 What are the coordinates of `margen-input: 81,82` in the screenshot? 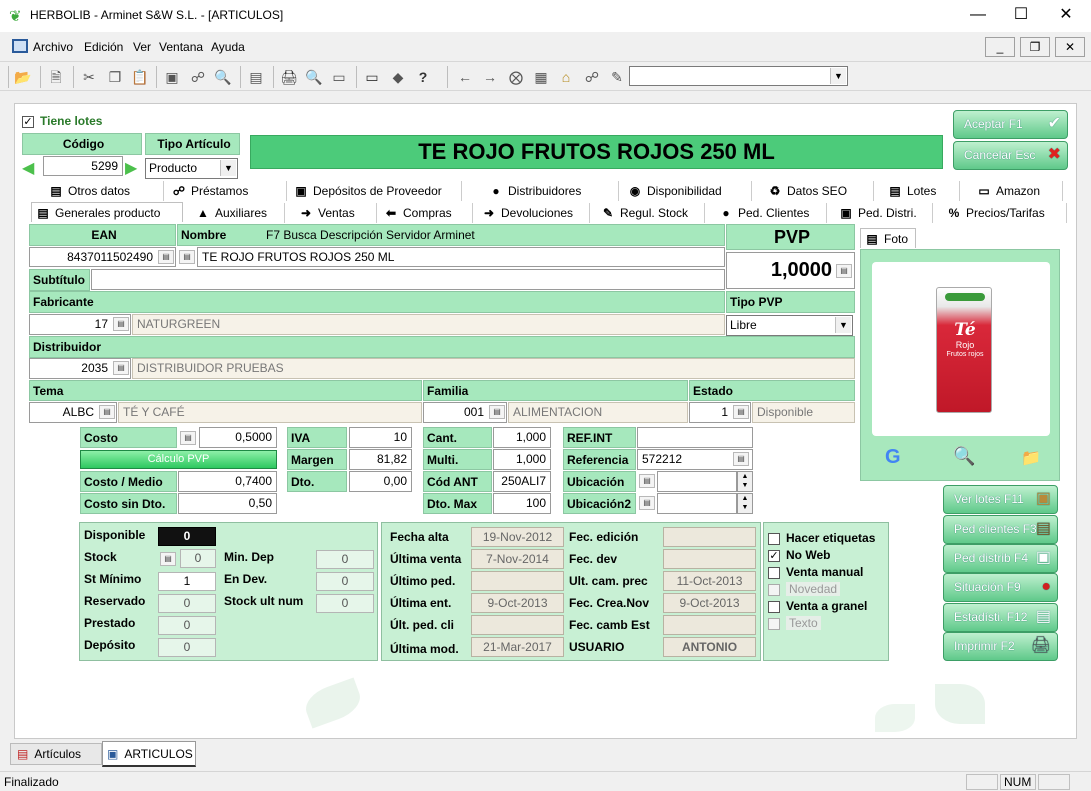 It's located at (380, 459).